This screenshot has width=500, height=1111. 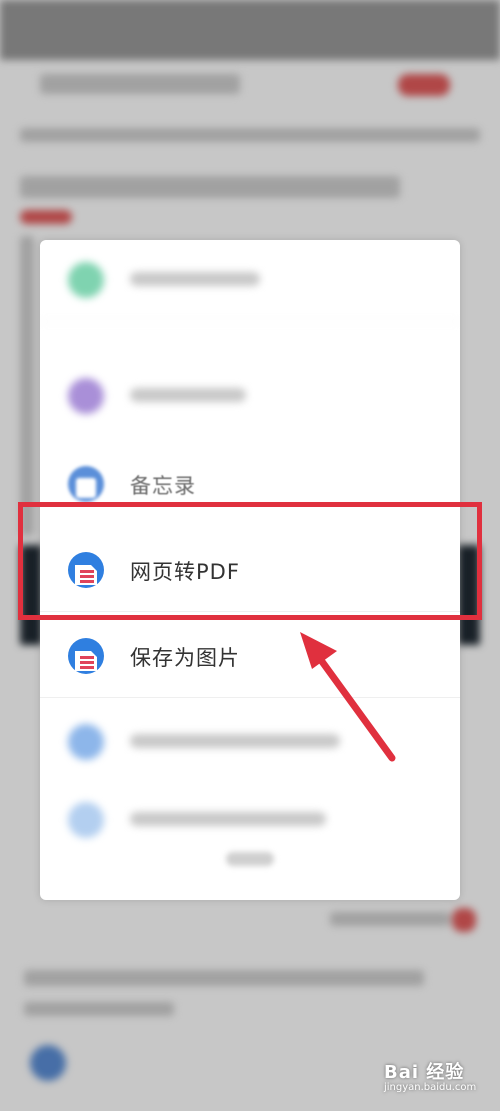 What do you see at coordinates (430, 1087) in the screenshot?
I see `watermark-url: jingyan.baidu.com` at bounding box center [430, 1087].